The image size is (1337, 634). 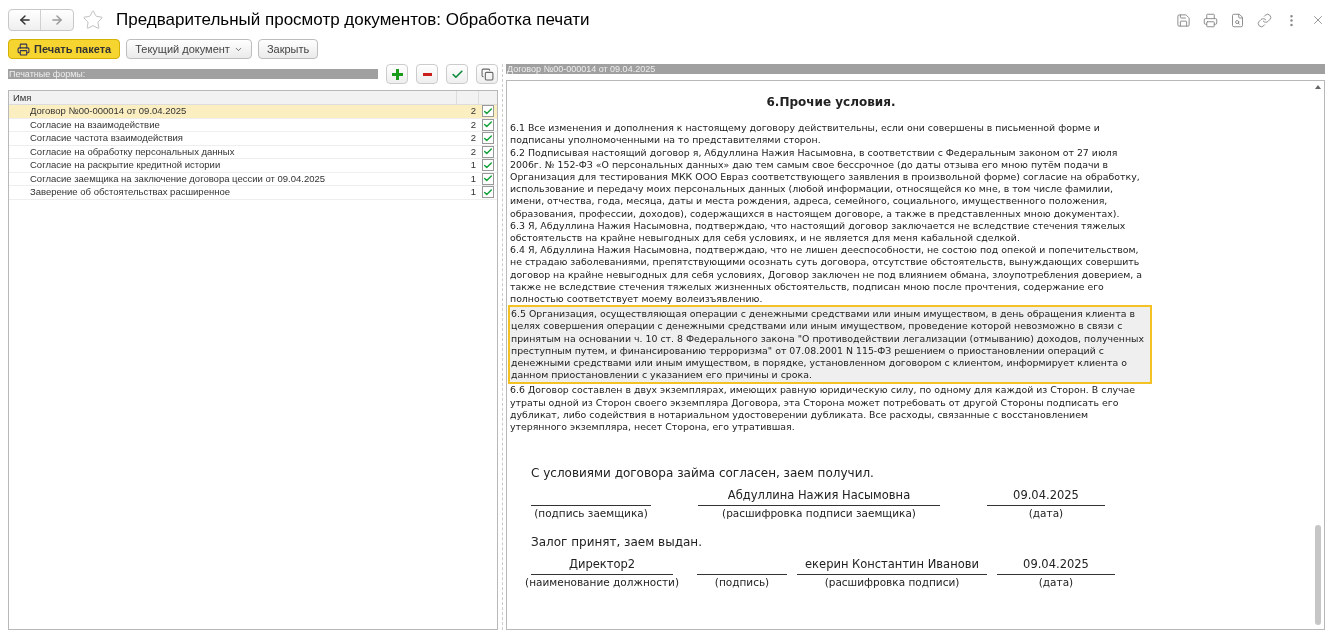 I want to click on save-icon, so click(x=1183, y=20).